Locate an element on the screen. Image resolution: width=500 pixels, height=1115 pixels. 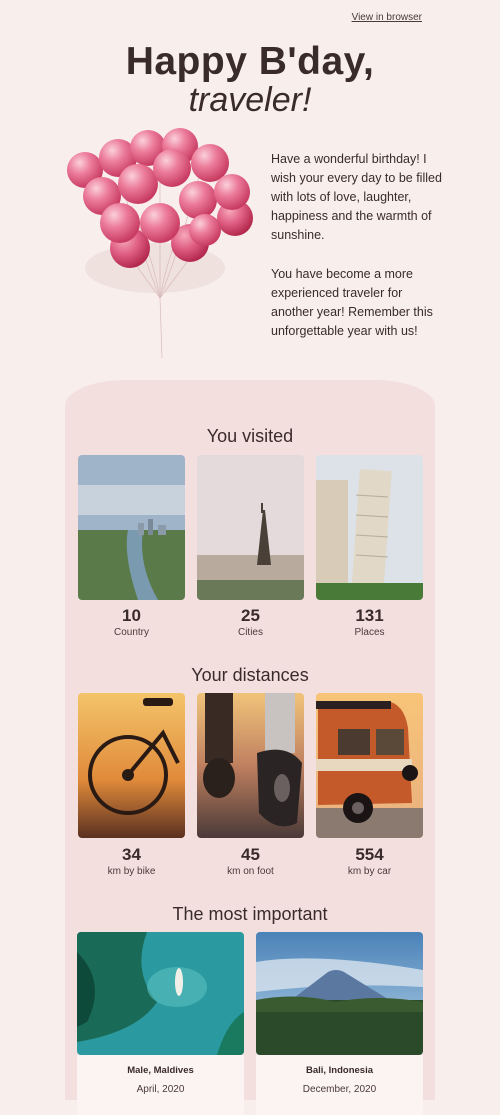
stat-value: 131 is located at coordinates (369, 615).